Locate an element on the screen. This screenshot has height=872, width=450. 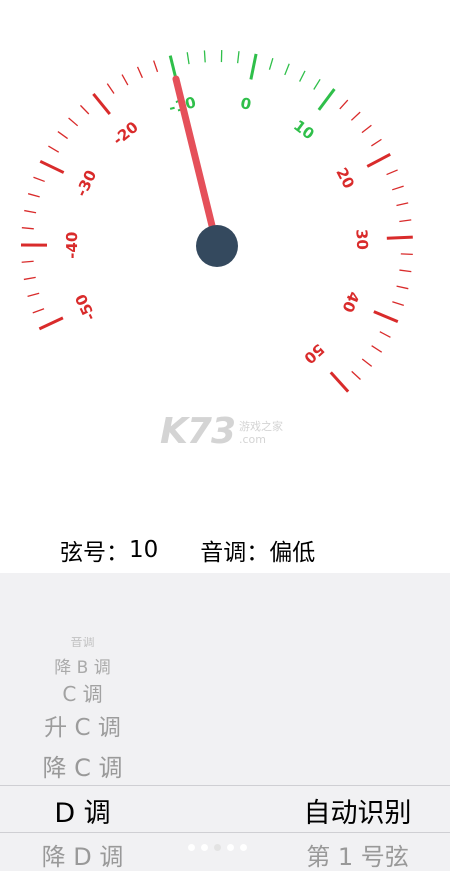
gauge-label: 20 is located at coordinates (345, 178).